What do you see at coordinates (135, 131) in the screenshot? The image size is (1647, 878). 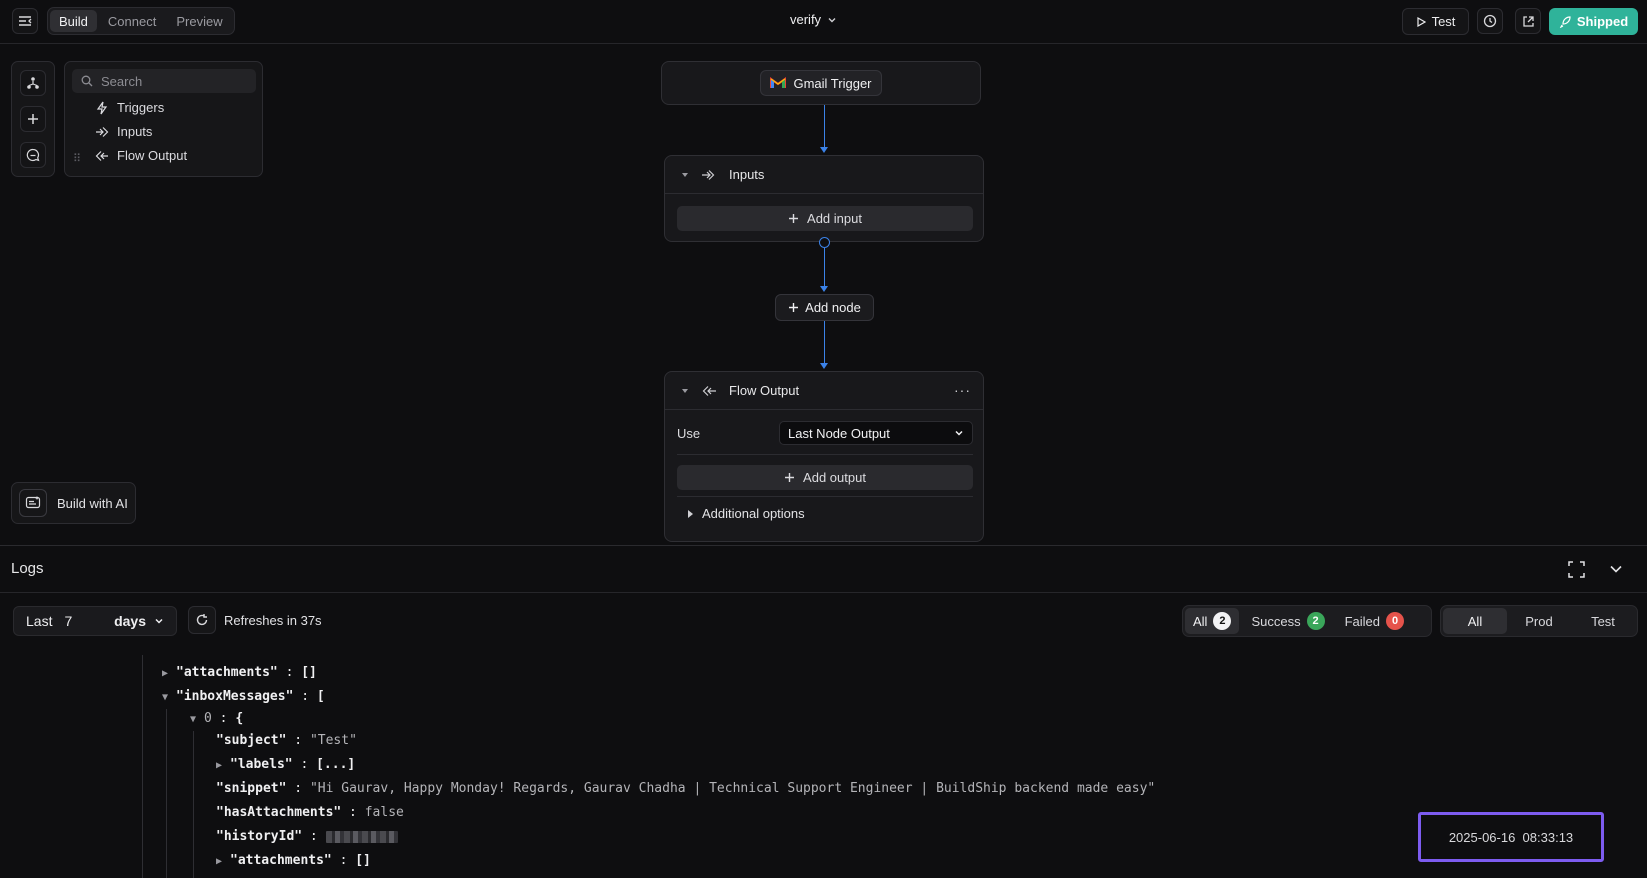 I see `tree-item-label: Inputs` at bounding box center [135, 131].